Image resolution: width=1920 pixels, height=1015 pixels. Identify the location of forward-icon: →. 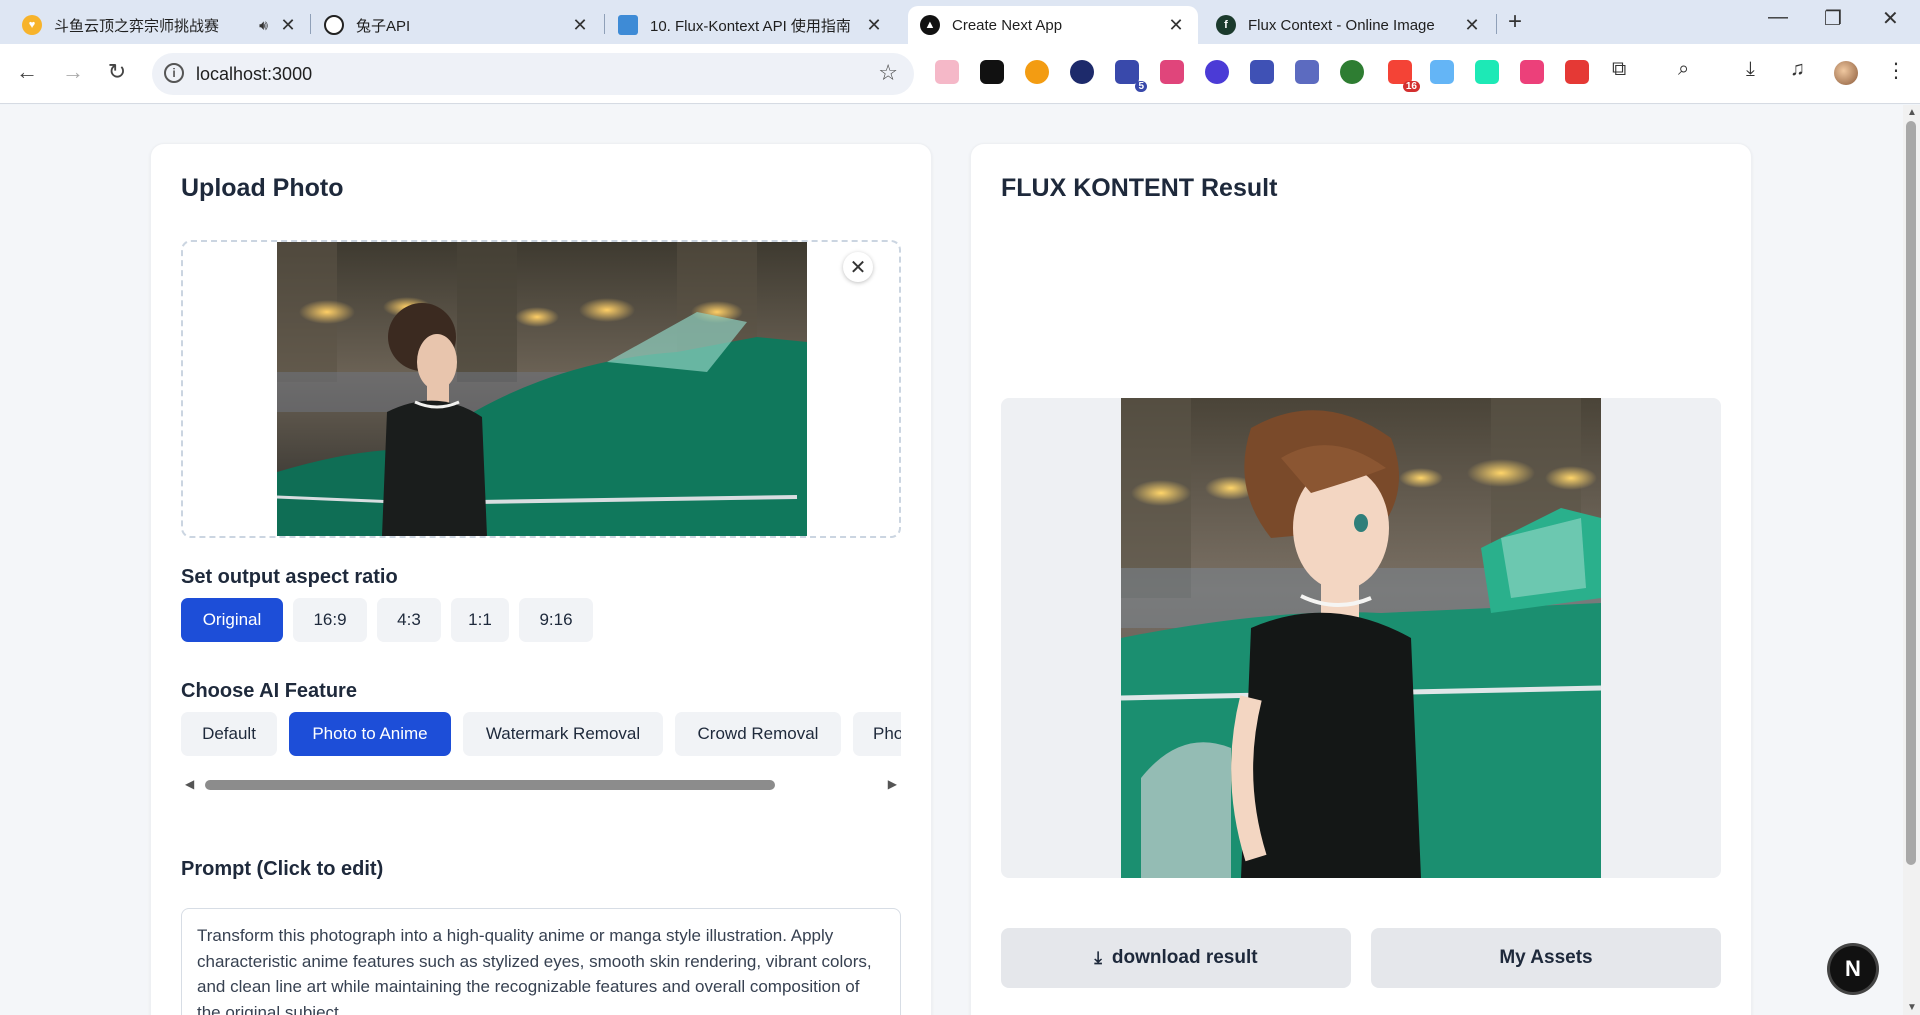
(73, 72).